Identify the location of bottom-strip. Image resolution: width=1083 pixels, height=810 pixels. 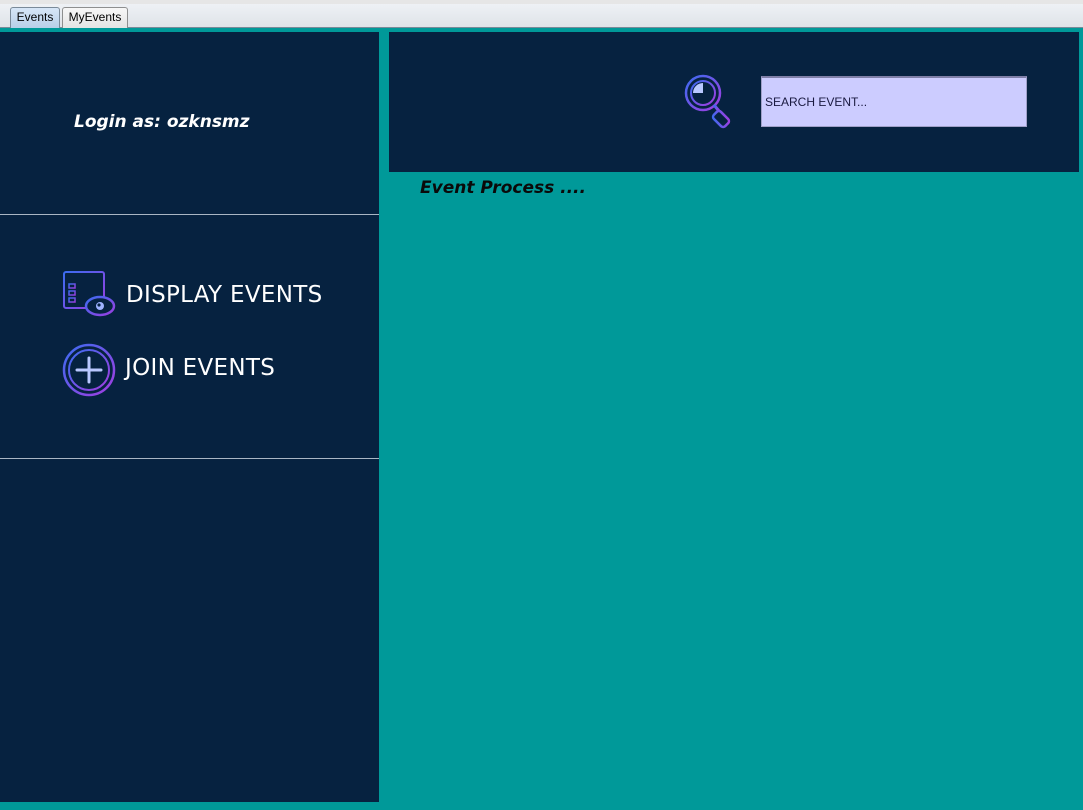
(541, 806).